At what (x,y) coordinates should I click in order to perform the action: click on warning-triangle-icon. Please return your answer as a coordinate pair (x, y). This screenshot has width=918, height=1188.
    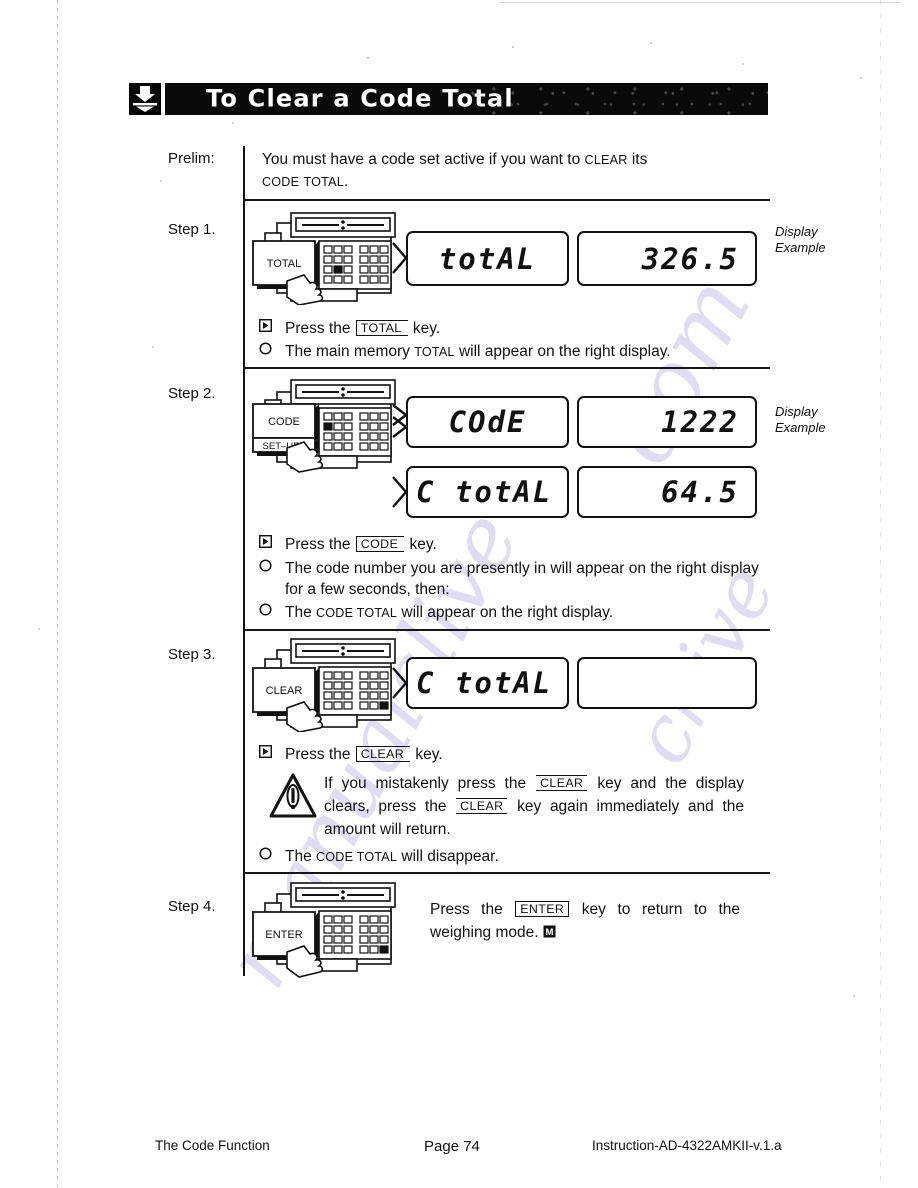
    Looking at the image, I should click on (296, 806).